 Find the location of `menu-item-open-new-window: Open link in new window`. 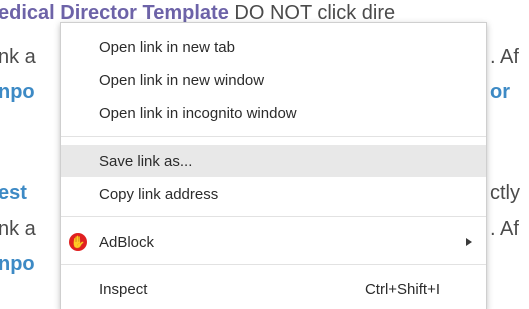

menu-item-open-new-window: Open link in new window is located at coordinates (273, 80).